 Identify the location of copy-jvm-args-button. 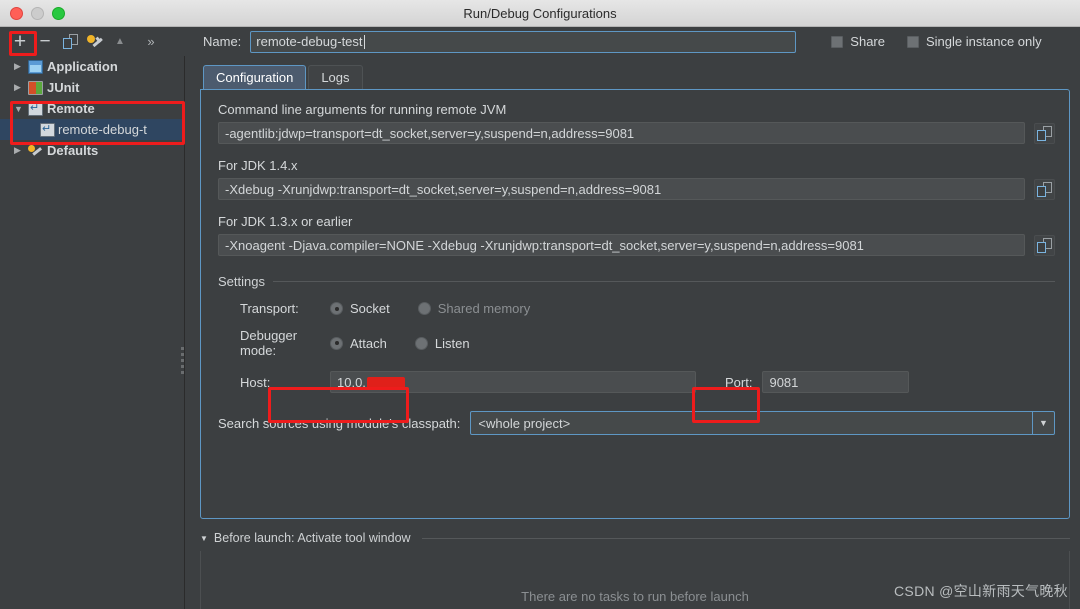
(1044, 133).